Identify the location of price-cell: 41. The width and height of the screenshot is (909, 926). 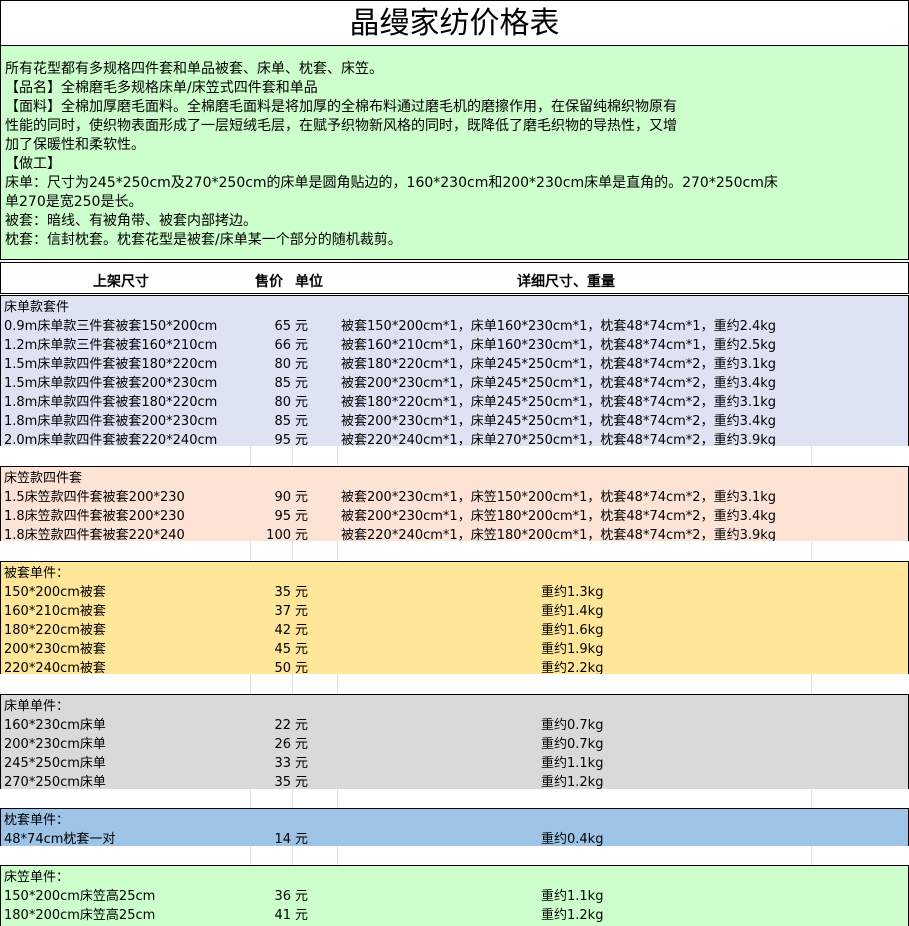
(282, 915).